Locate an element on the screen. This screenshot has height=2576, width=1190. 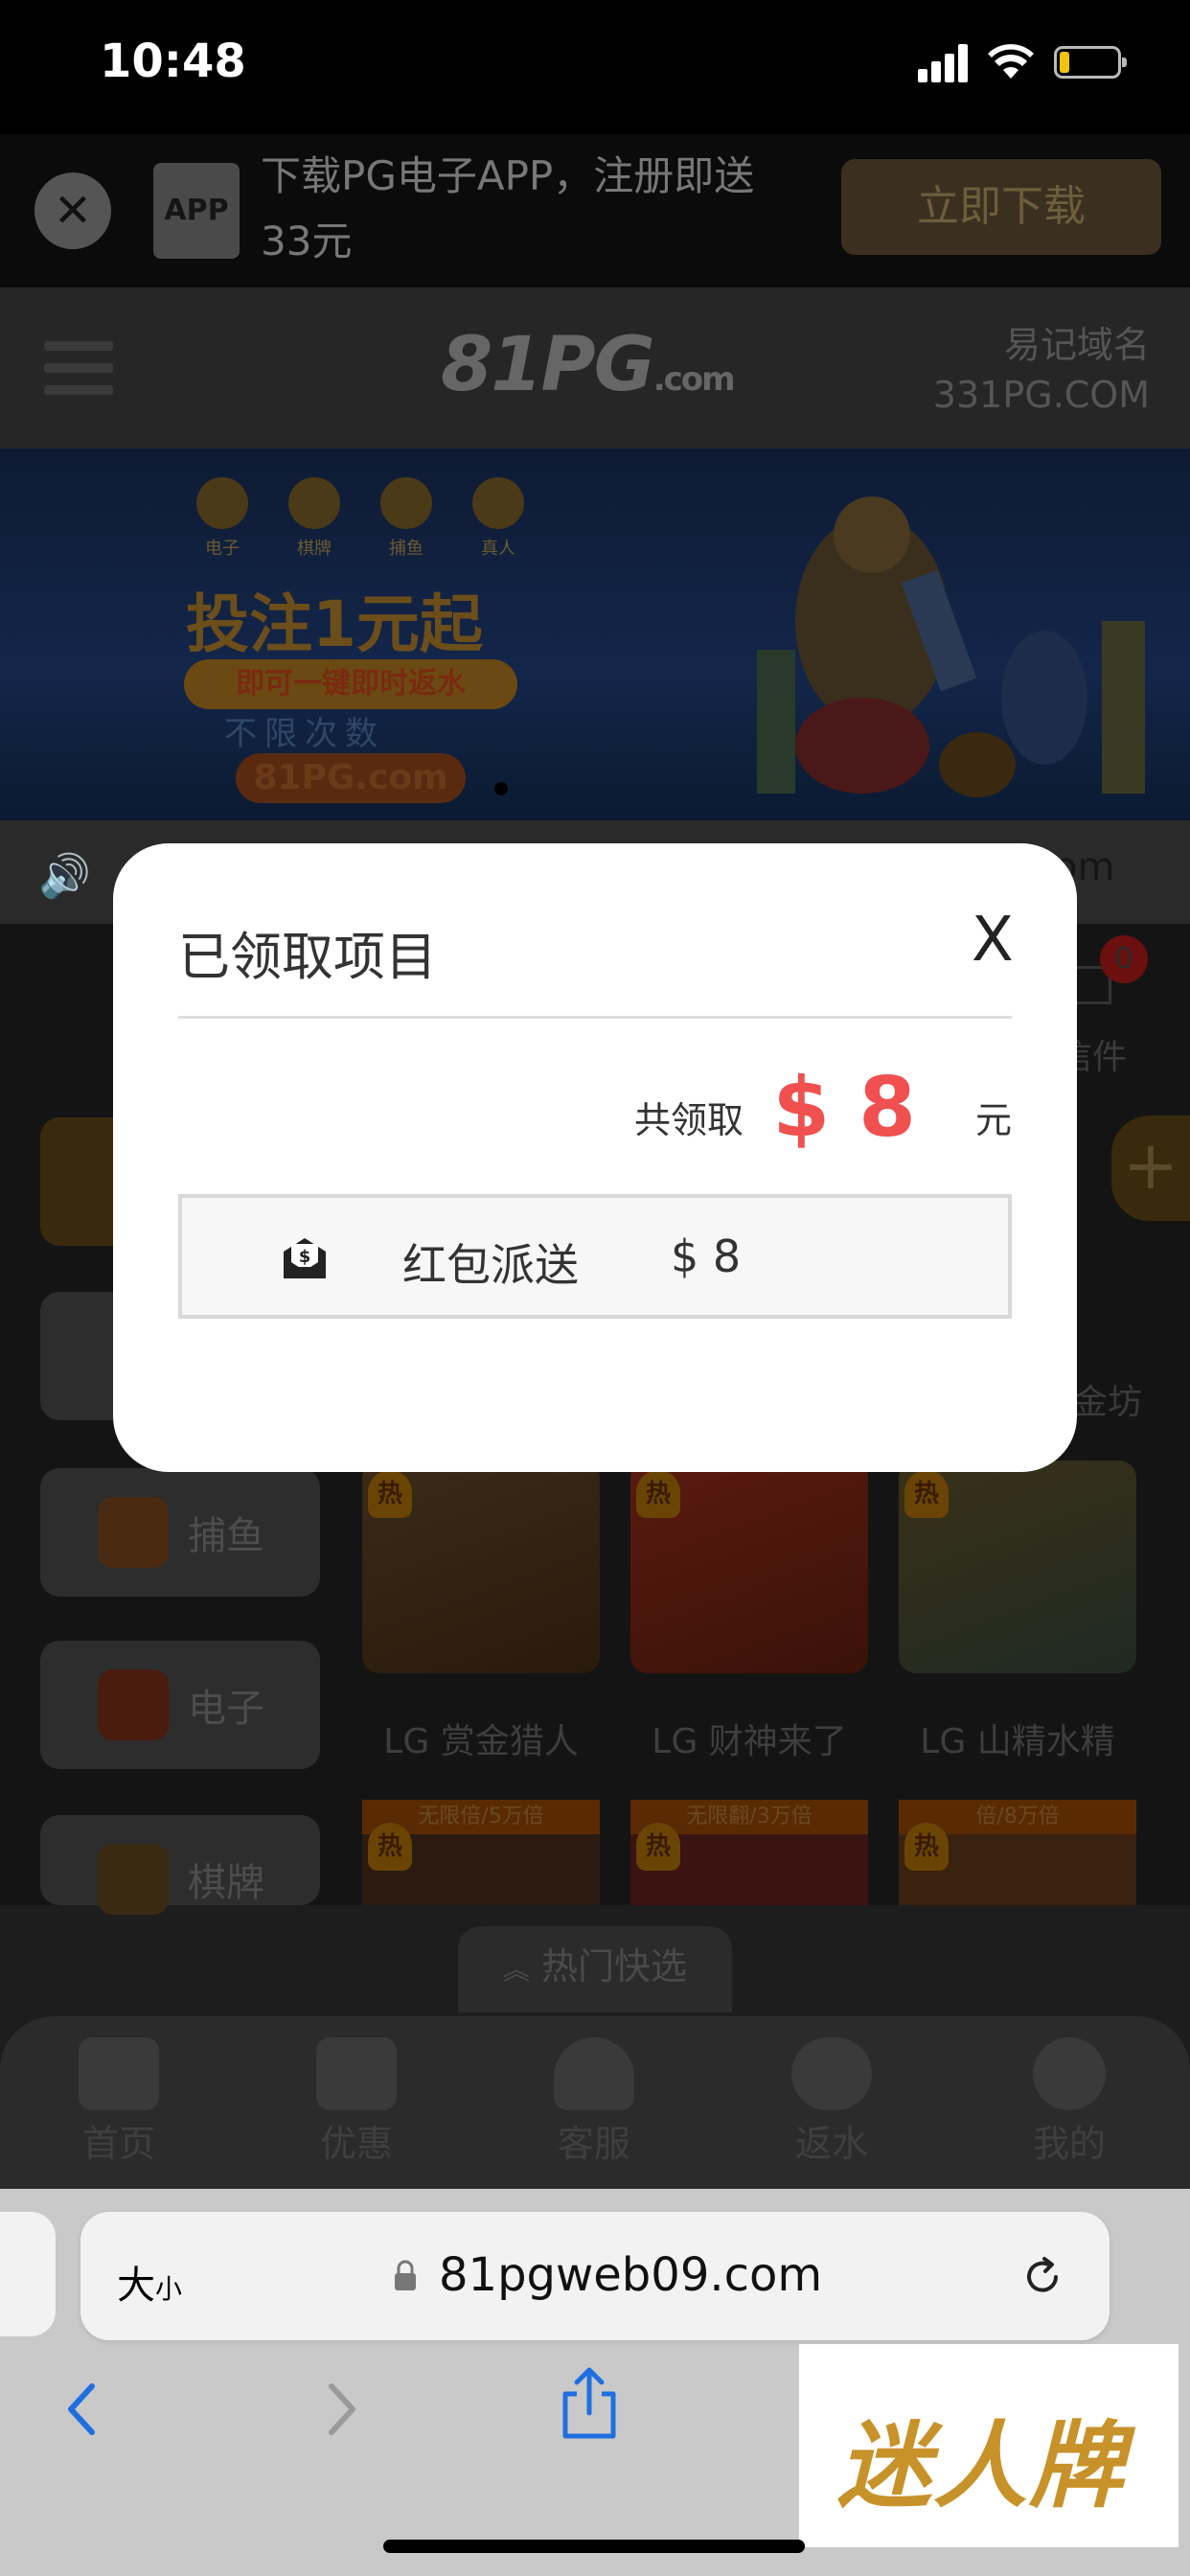
back-icon is located at coordinates (83, 2409).